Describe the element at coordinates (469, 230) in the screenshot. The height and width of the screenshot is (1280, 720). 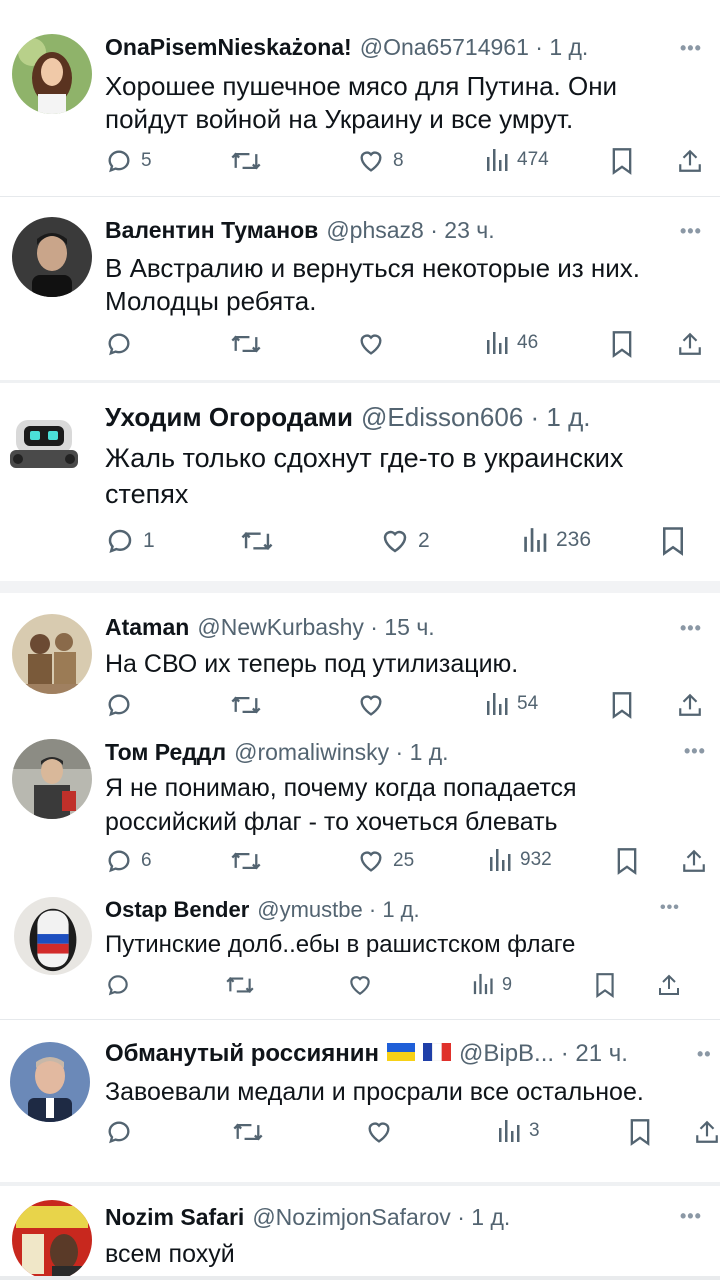
I see `tweet-time: 23 ч.` at that location.